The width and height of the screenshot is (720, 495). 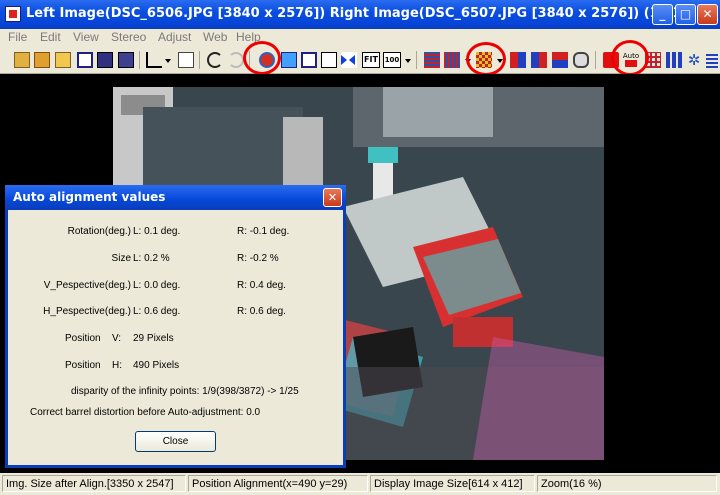 I want to click on annotation-circle-auto, so click(x=630, y=58).